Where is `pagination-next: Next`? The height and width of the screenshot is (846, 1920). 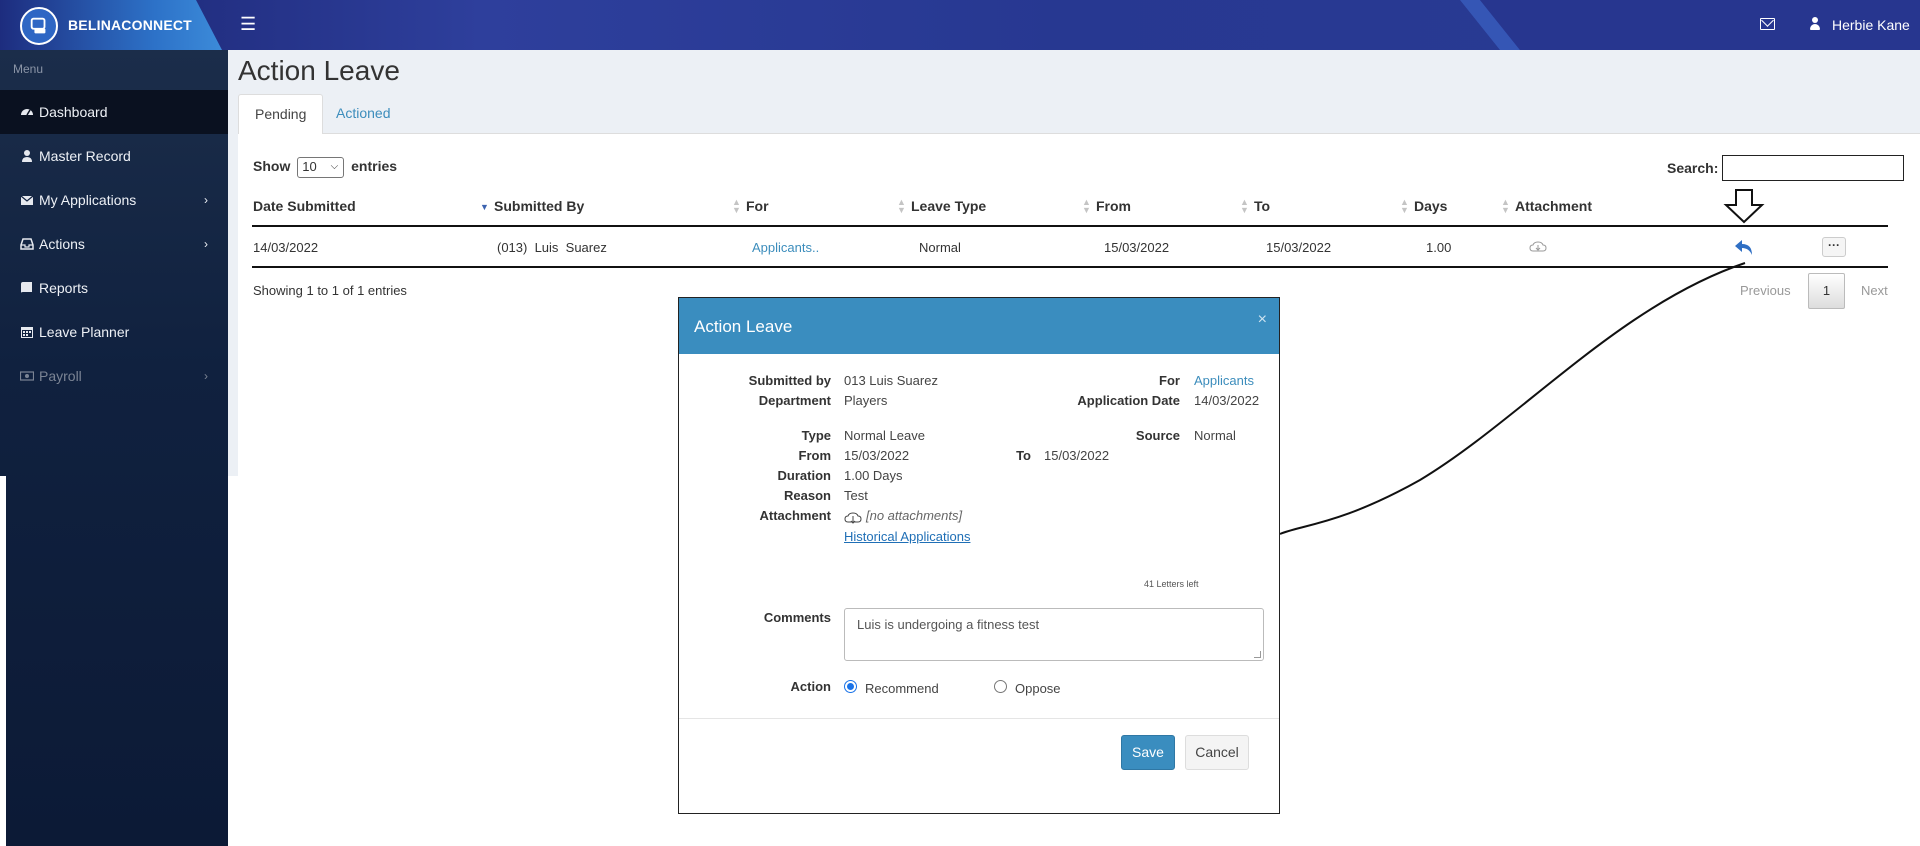 pagination-next: Next is located at coordinates (1874, 290).